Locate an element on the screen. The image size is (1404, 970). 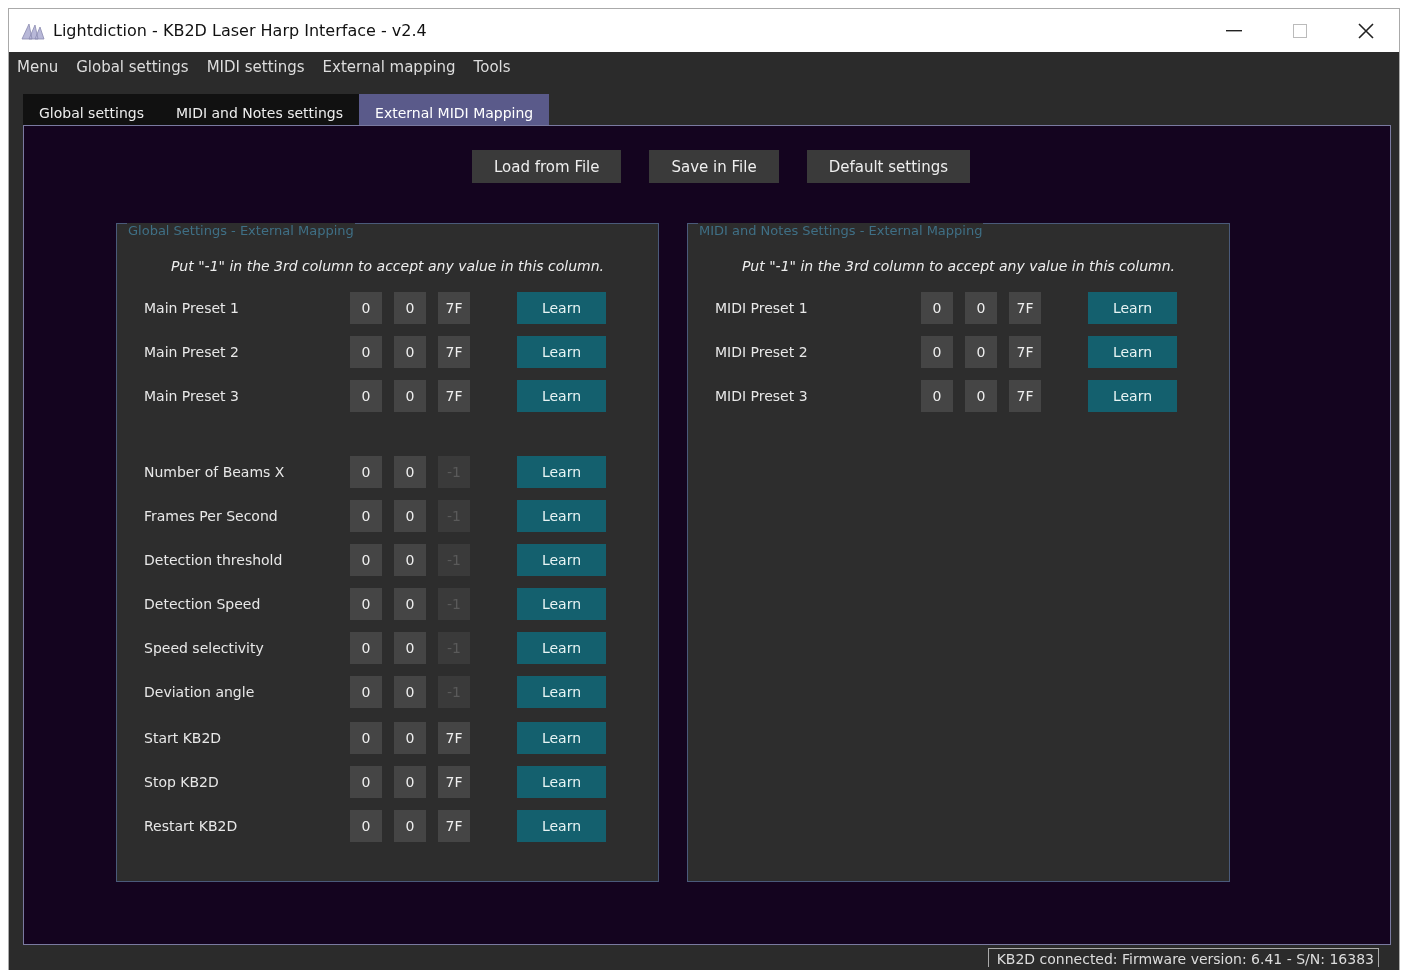
status-text: KB2D connected: Firmware version: 6.41 - S/N: 16383 is located at coordinates (1183, 957).